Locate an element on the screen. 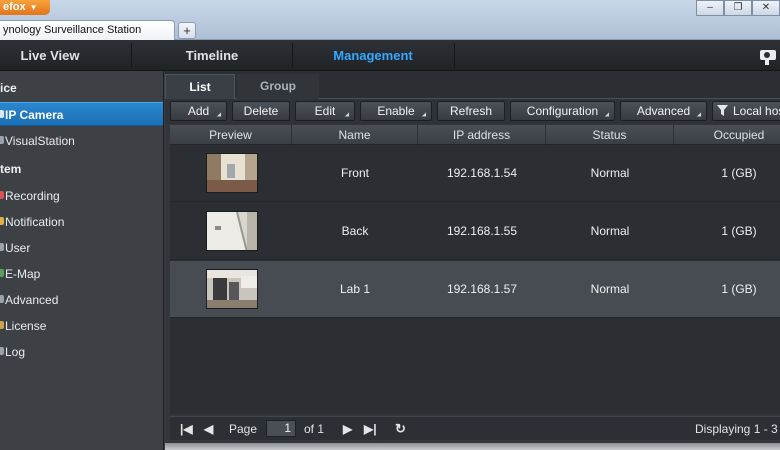 This screenshot has width=780, height=450. tab-list: List is located at coordinates (200, 86).